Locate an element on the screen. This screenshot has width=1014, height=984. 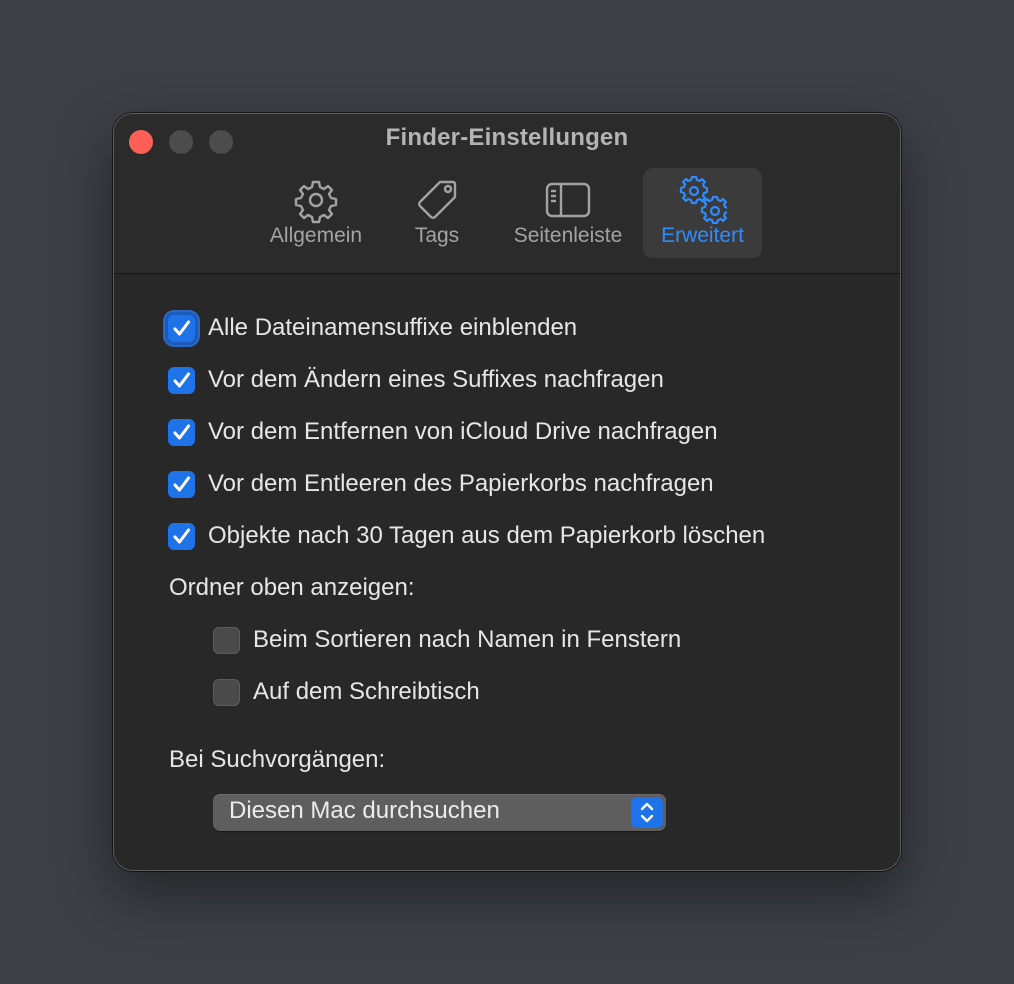
tab-label: Erweitert is located at coordinates (702, 235).